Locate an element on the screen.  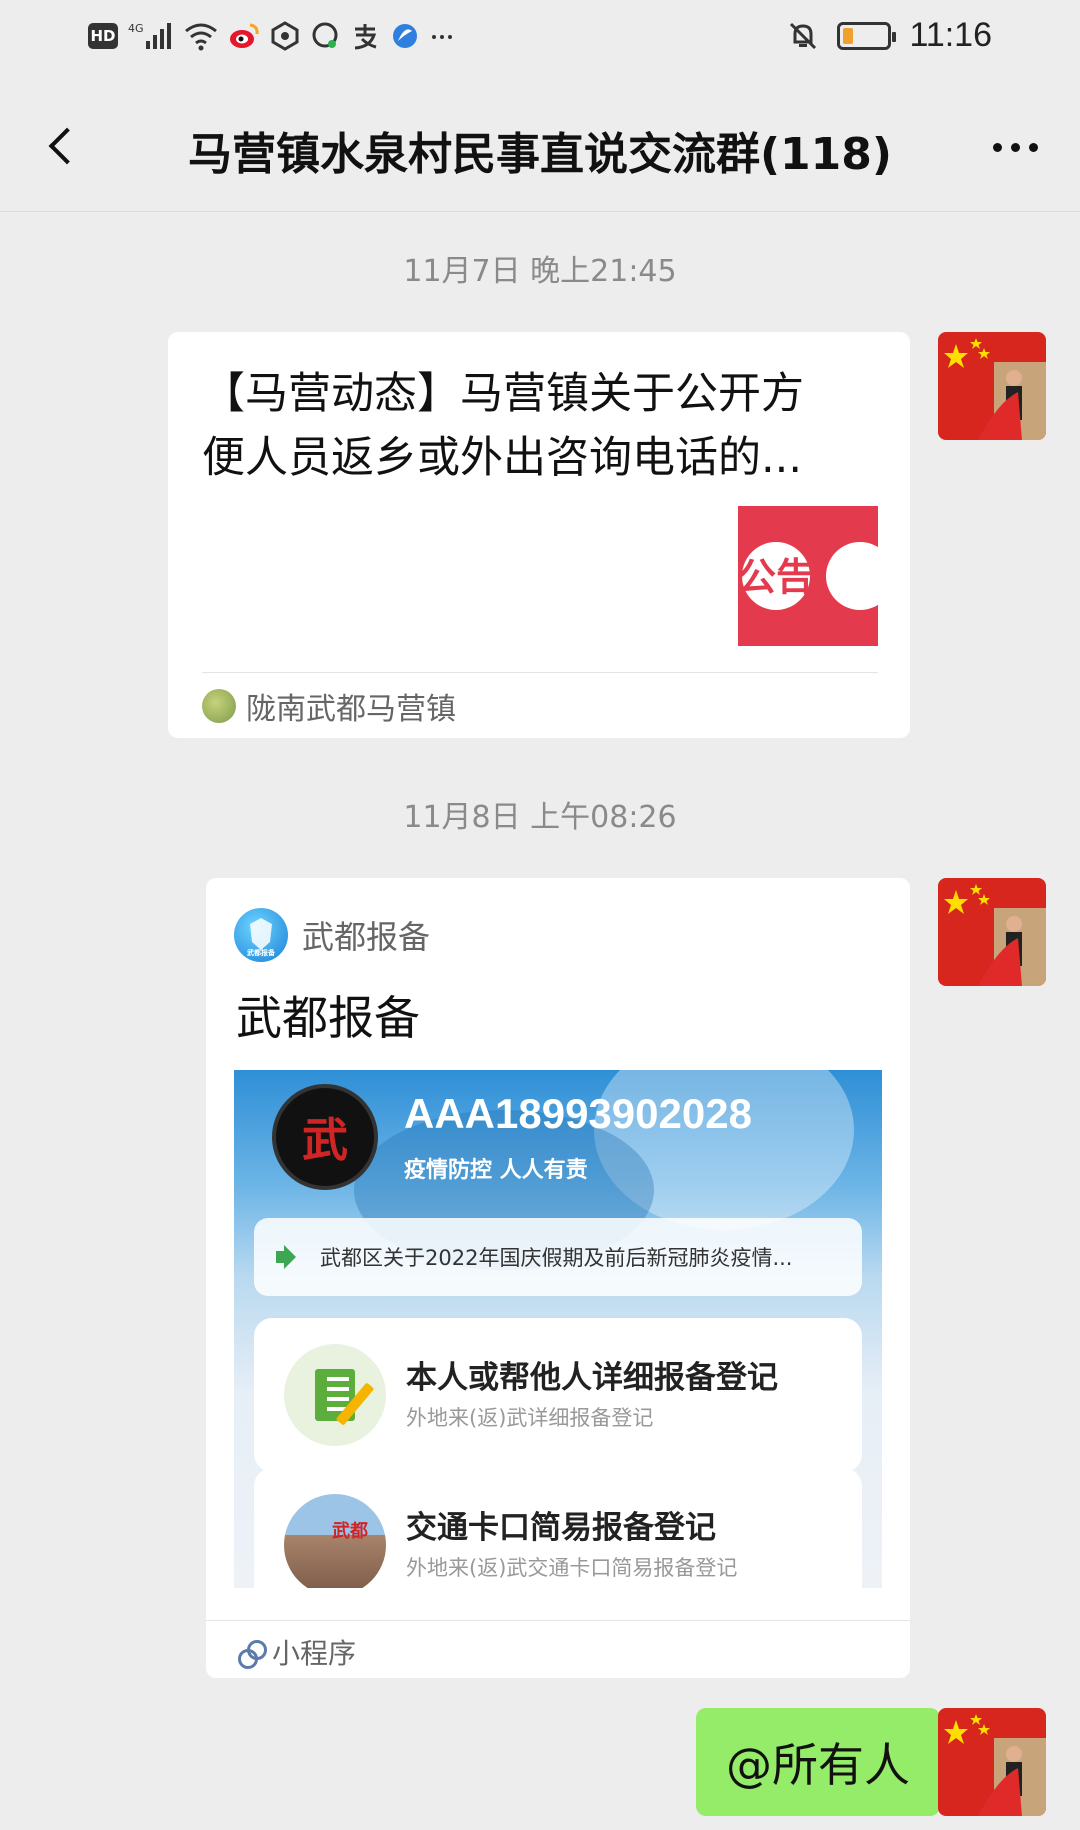
back-button is located at coordinates (62, 146).